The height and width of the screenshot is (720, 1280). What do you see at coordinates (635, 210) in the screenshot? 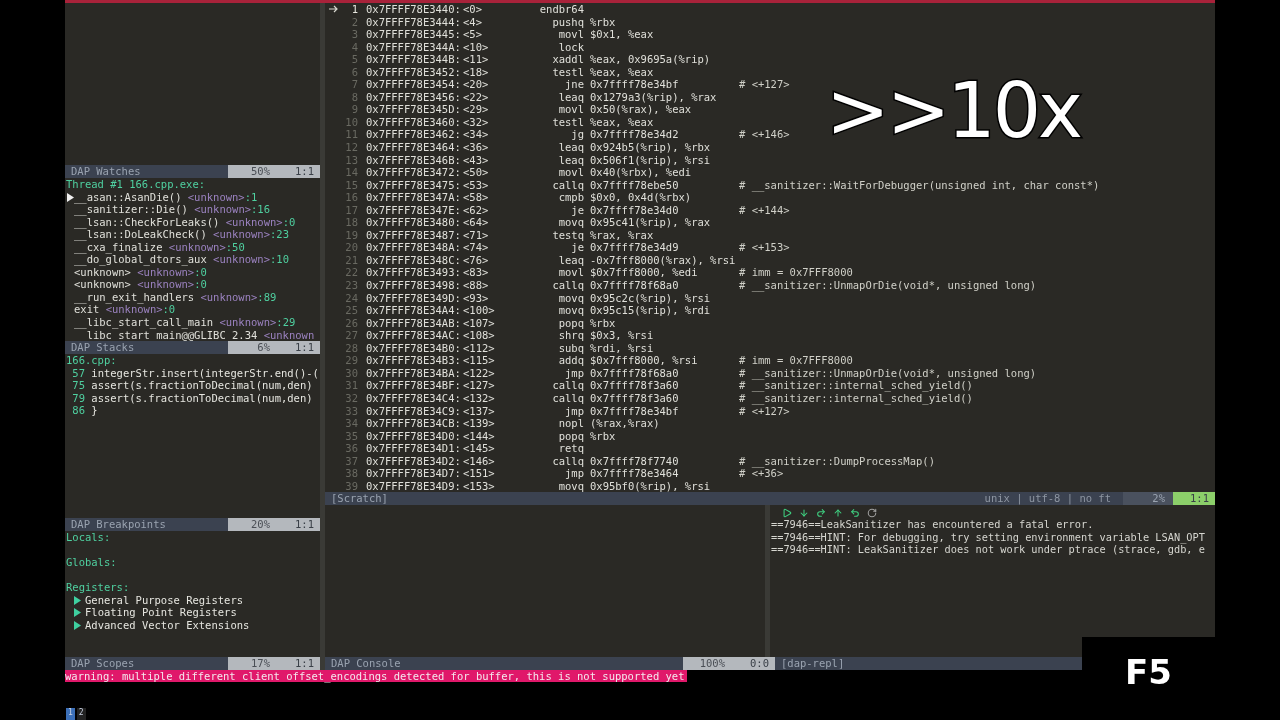
I see `operands: 0x7ffff78e34d0` at bounding box center [635, 210].